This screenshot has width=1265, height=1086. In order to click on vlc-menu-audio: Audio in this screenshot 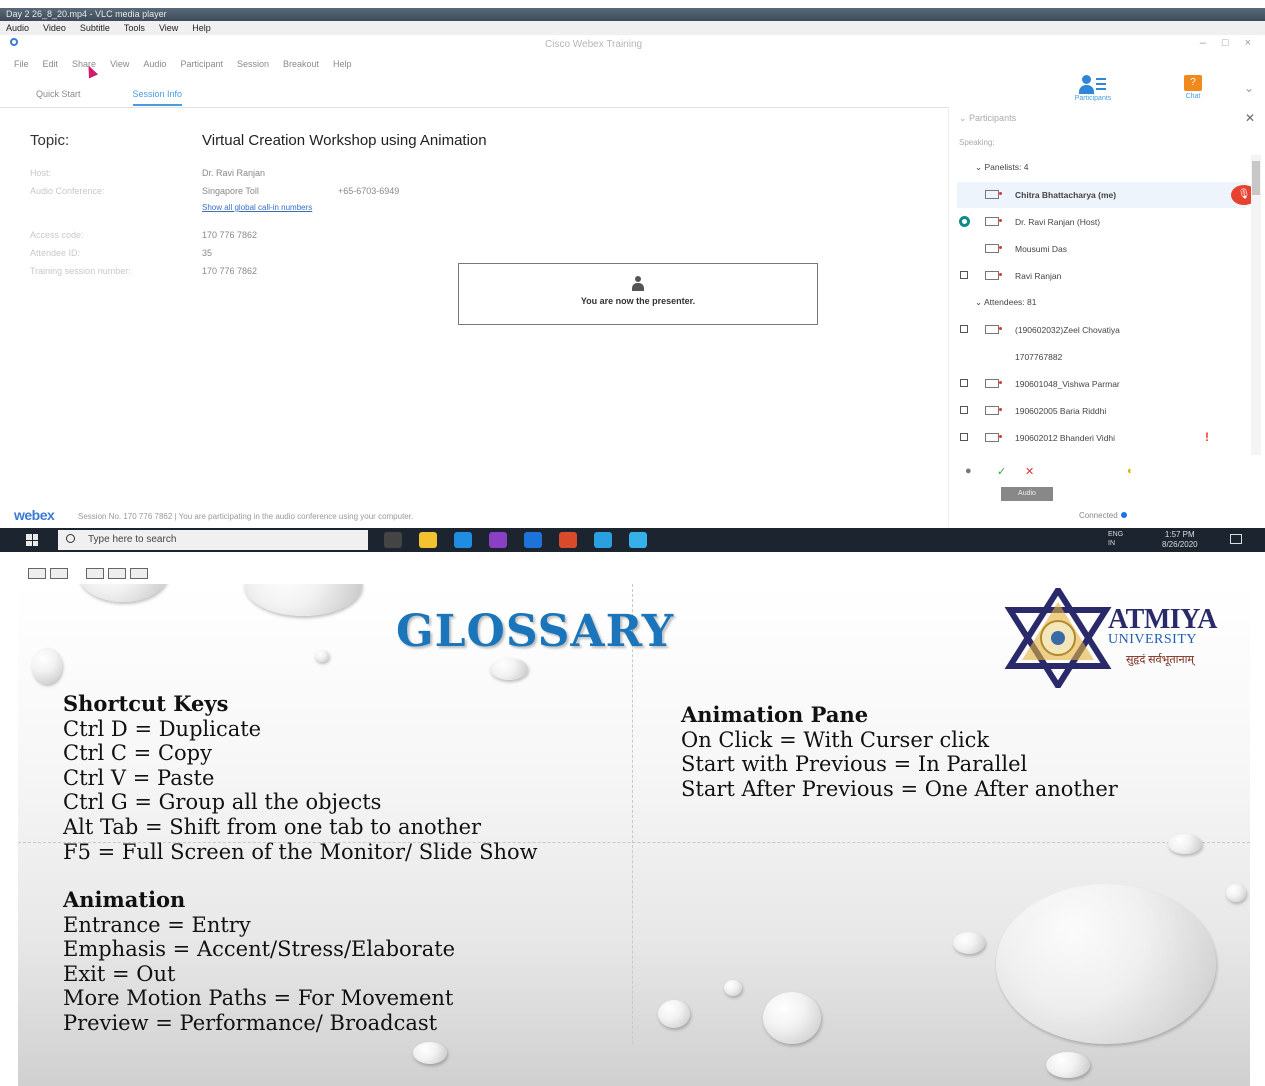, I will do `click(17, 28)`.